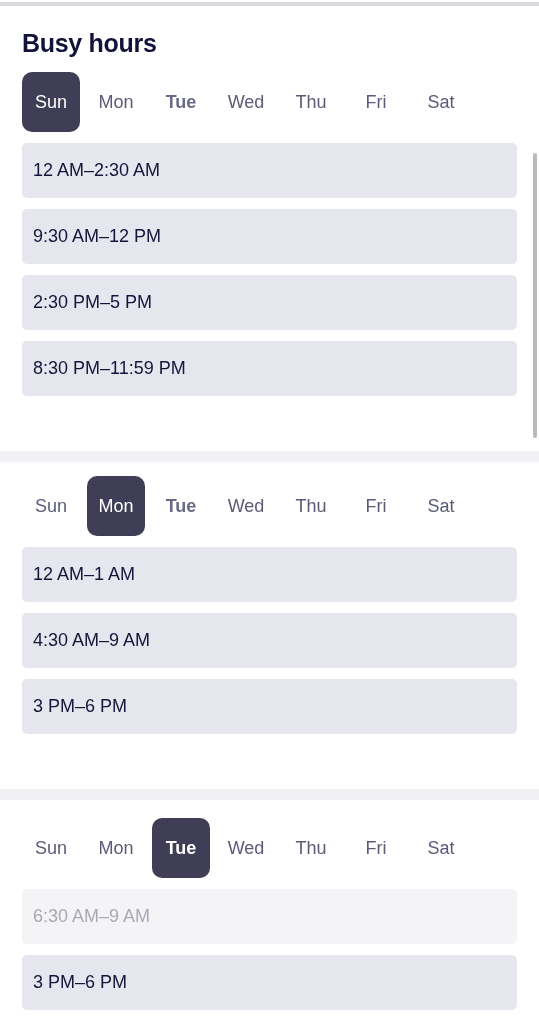  Describe the element at coordinates (269, 236) in the screenshot. I see `time-slot: 9:30 AM–12 PM` at that location.